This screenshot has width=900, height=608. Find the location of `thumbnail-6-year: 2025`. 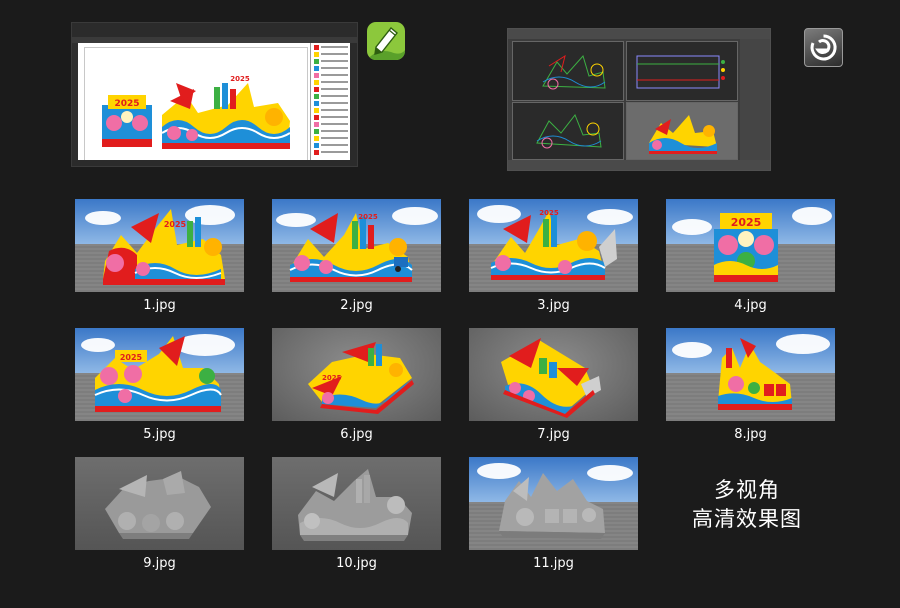

thumbnail-6-year: 2025 is located at coordinates (332, 378).